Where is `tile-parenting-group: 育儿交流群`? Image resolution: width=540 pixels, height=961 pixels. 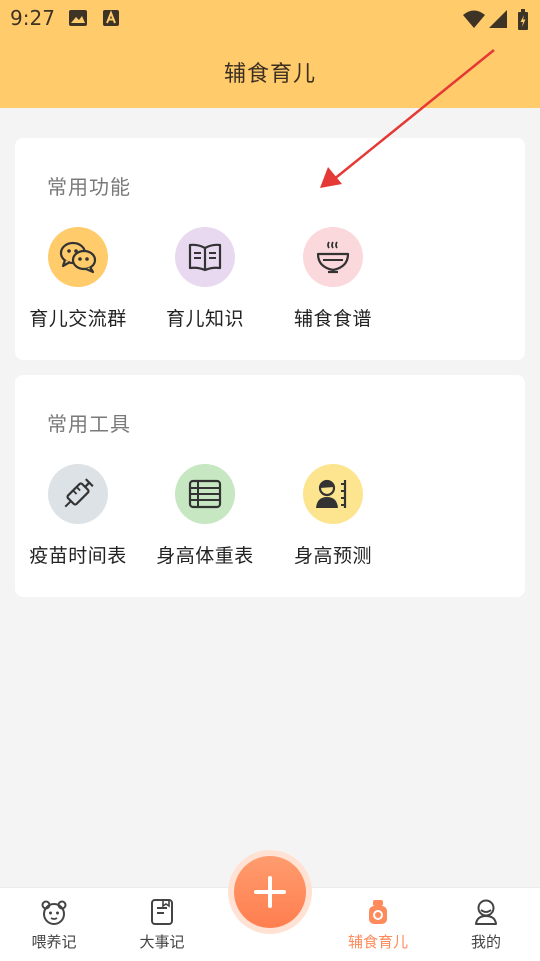 tile-parenting-group: 育儿交流群 is located at coordinates (78, 279).